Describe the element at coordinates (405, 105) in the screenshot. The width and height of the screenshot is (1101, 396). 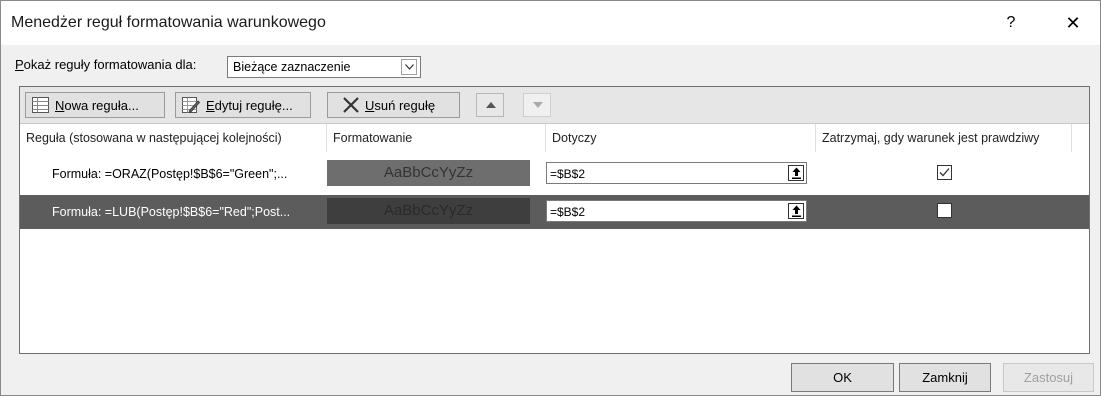
I see `delete-rule-label: suń regułę` at that location.